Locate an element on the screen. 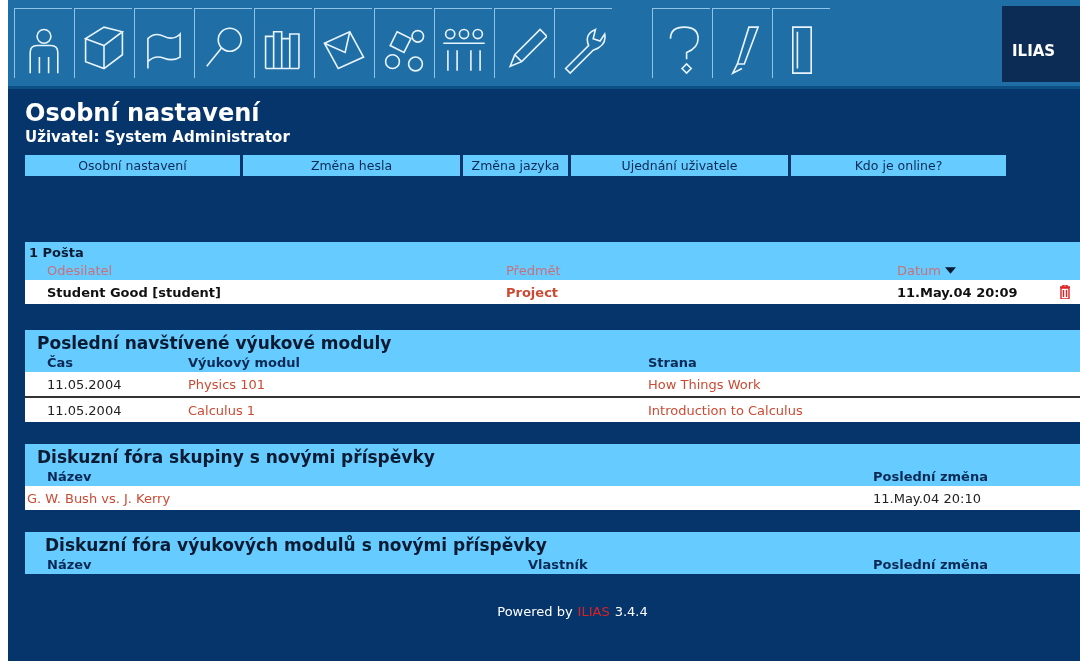  table-link: How Things Work is located at coordinates (864, 384).